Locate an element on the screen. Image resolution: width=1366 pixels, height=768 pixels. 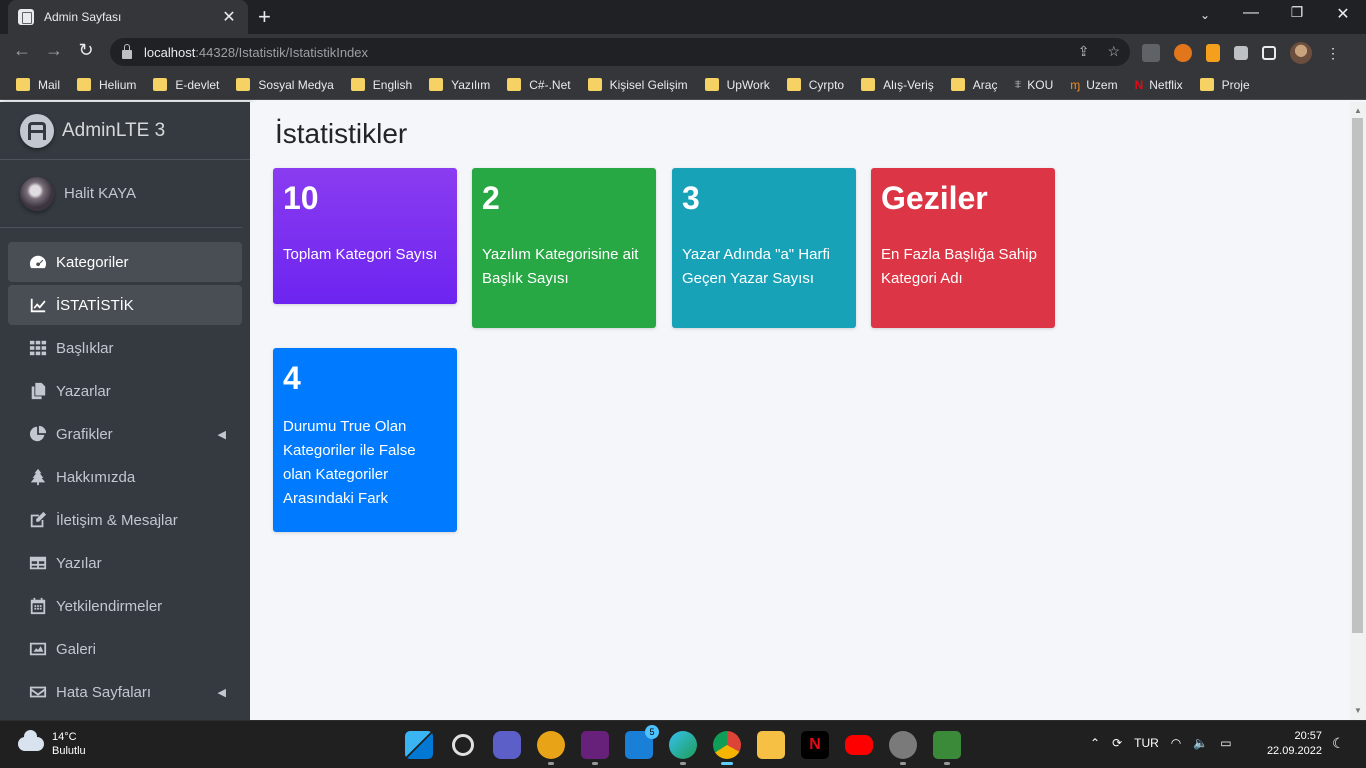
chevron-left-icon: ◀ is located at coordinates (221, 434).